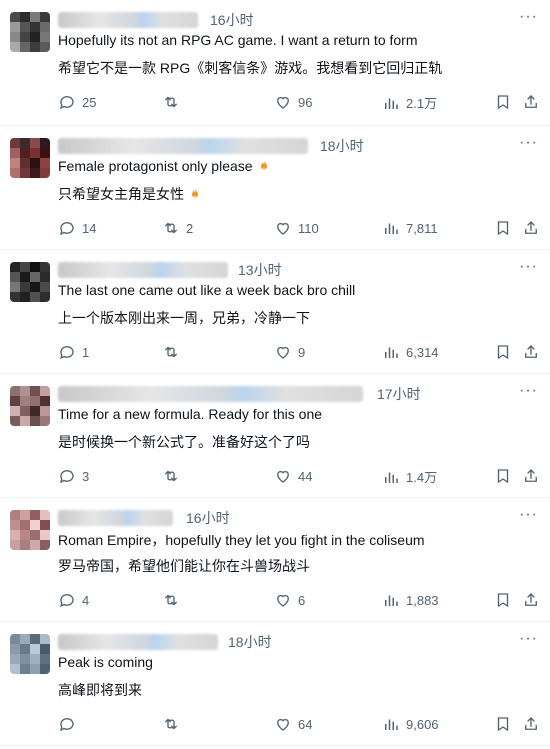 The height and width of the screenshot is (749, 550). I want to click on action-bar: 1 9 6,314, so click(298, 354).